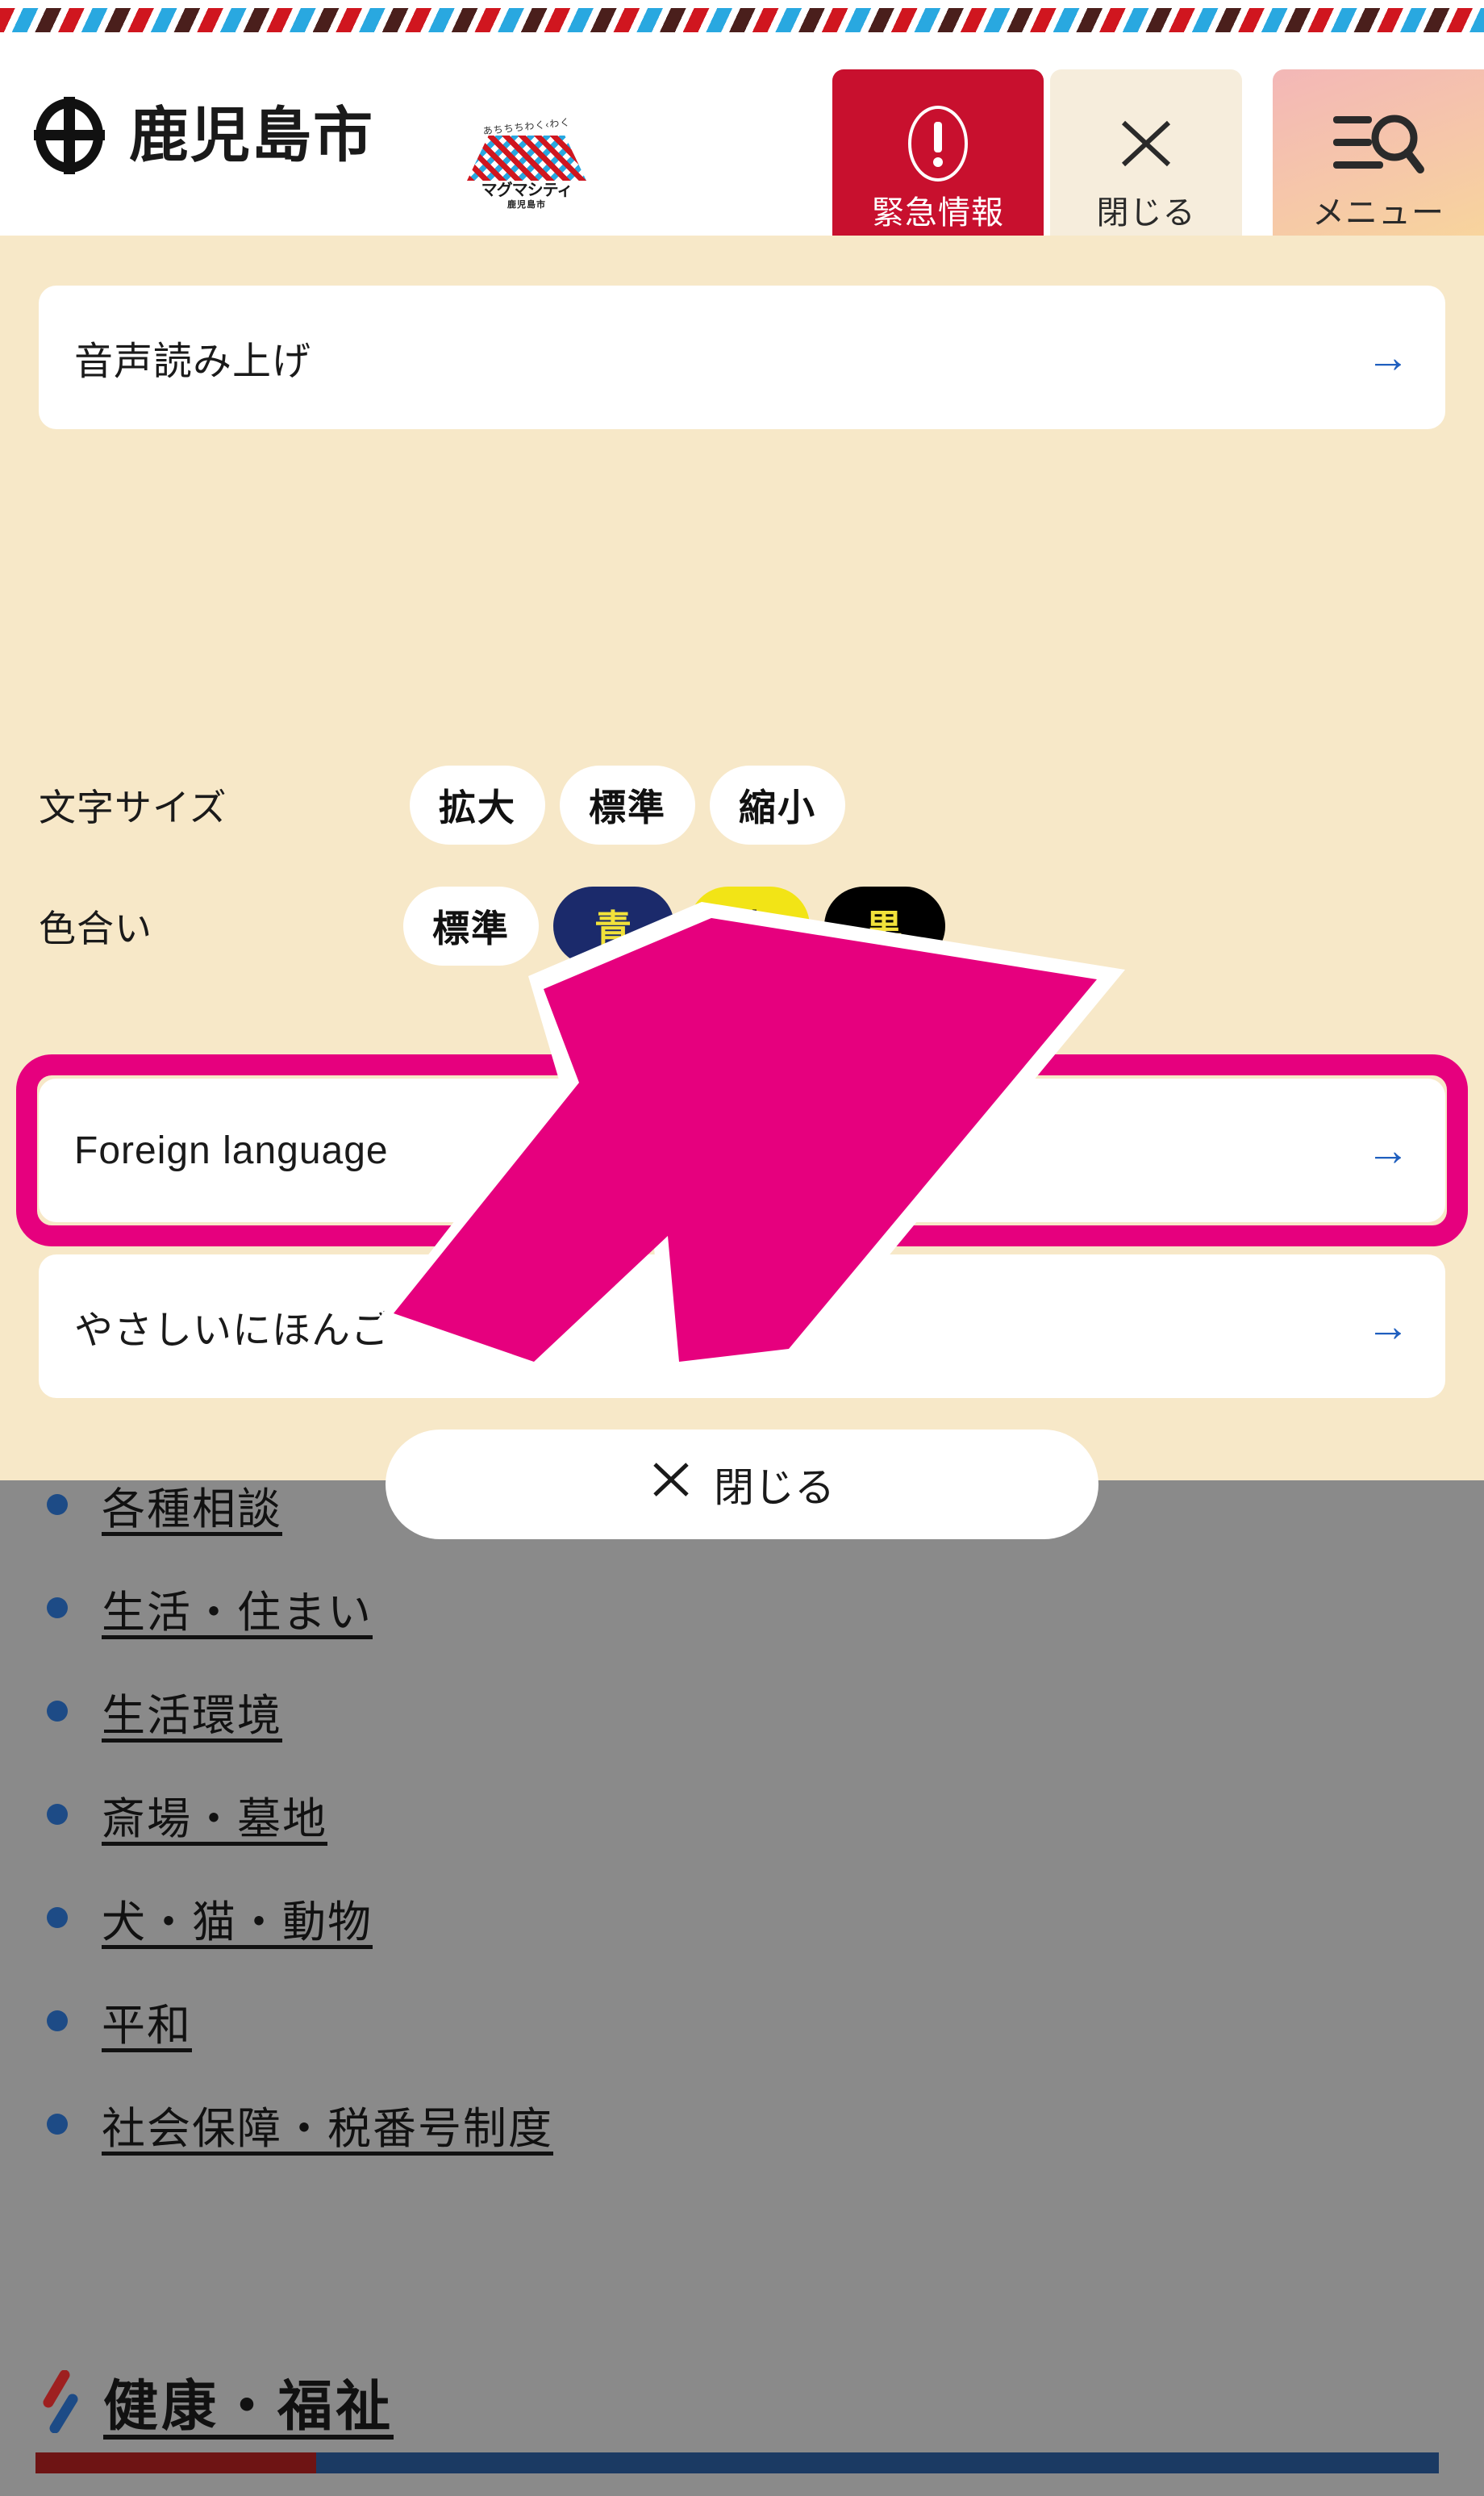 The width and height of the screenshot is (1484, 2496). I want to click on double-slash-icon, so click(60, 2401).